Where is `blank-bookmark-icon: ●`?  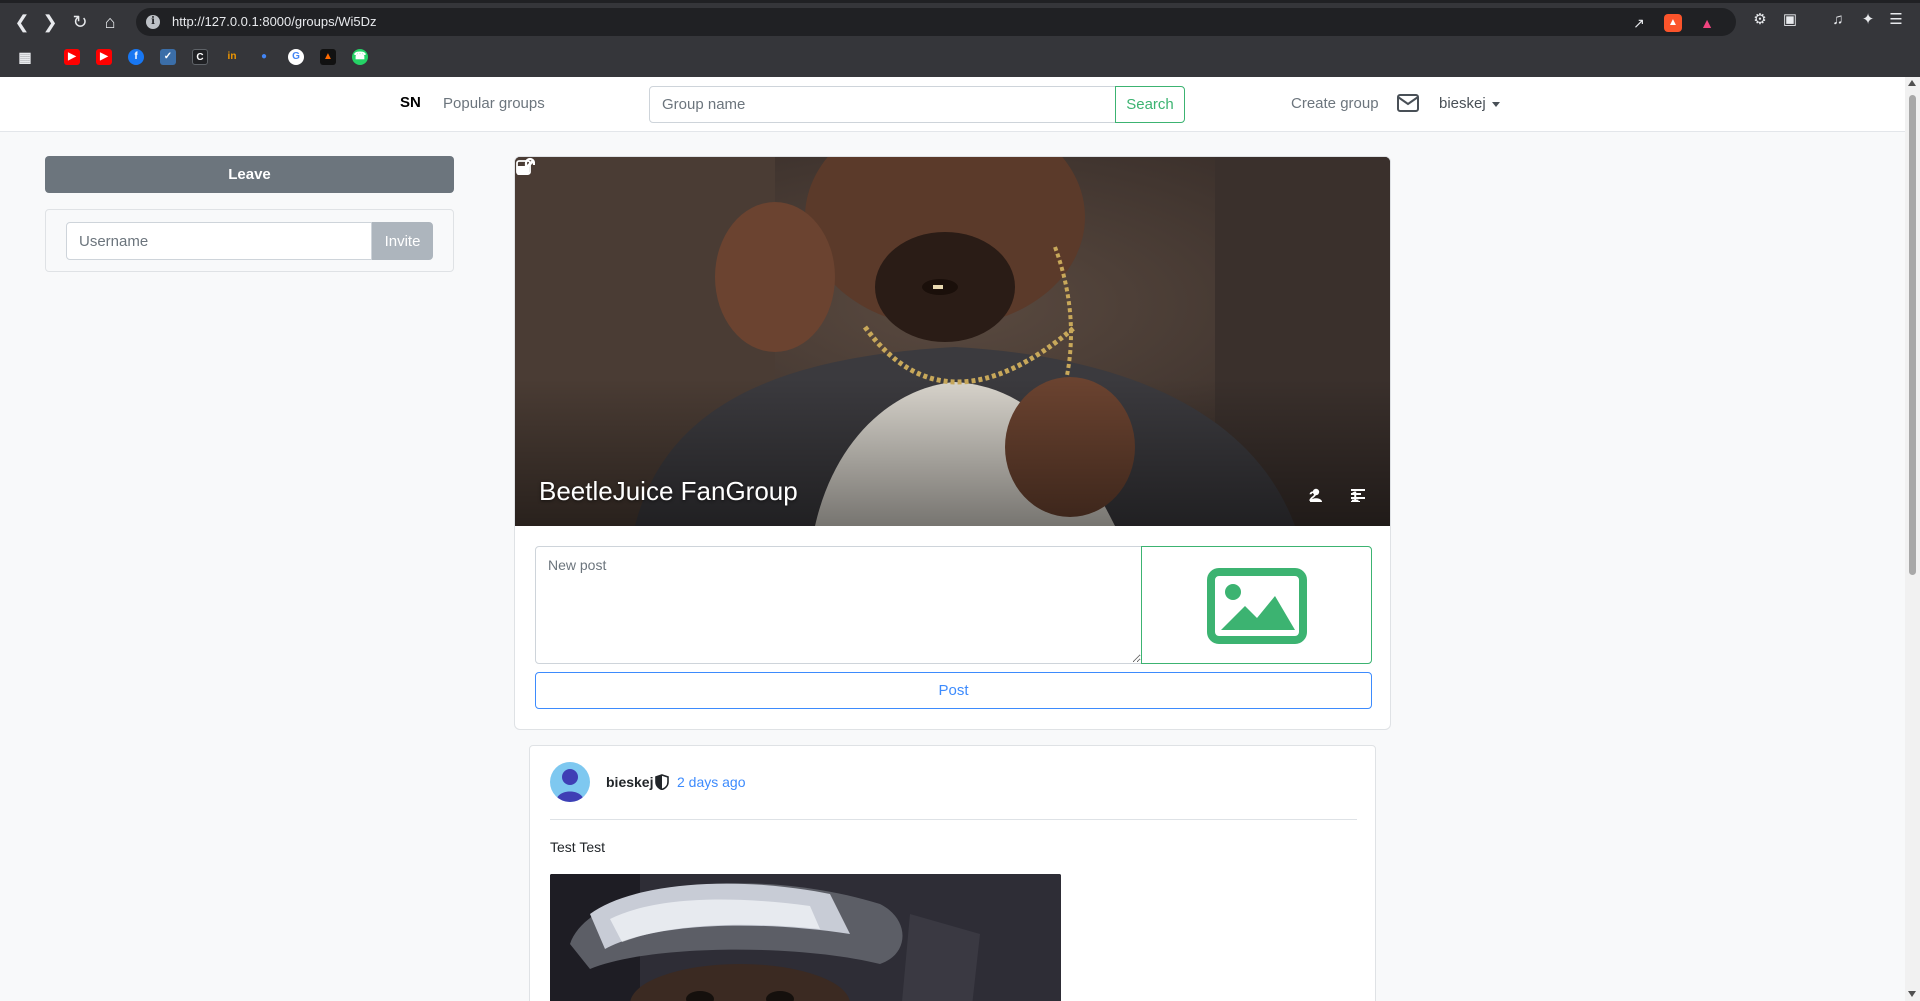
blank-bookmark-icon: ● is located at coordinates (264, 57).